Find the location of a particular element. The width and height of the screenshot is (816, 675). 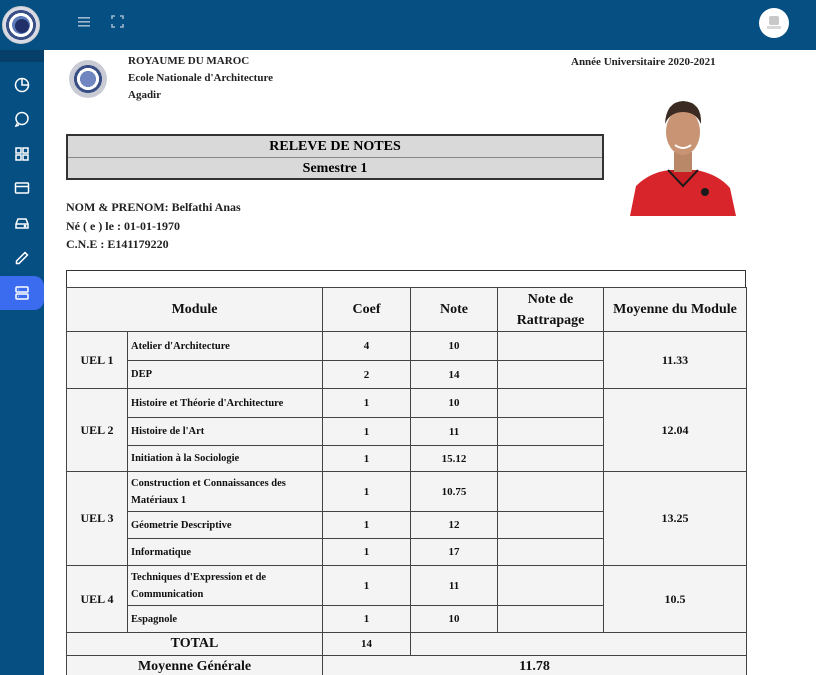

header-country: ROYAUME DU MAROC is located at coordinates (189, 61).